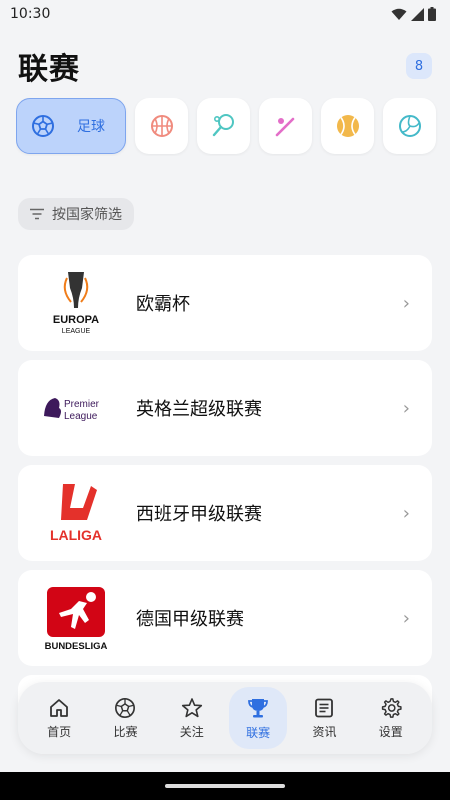  What do you see at coordinates (258, 732) in the screenshot?
I see `tab-label: 联赛` at bounding box center [258, 732].